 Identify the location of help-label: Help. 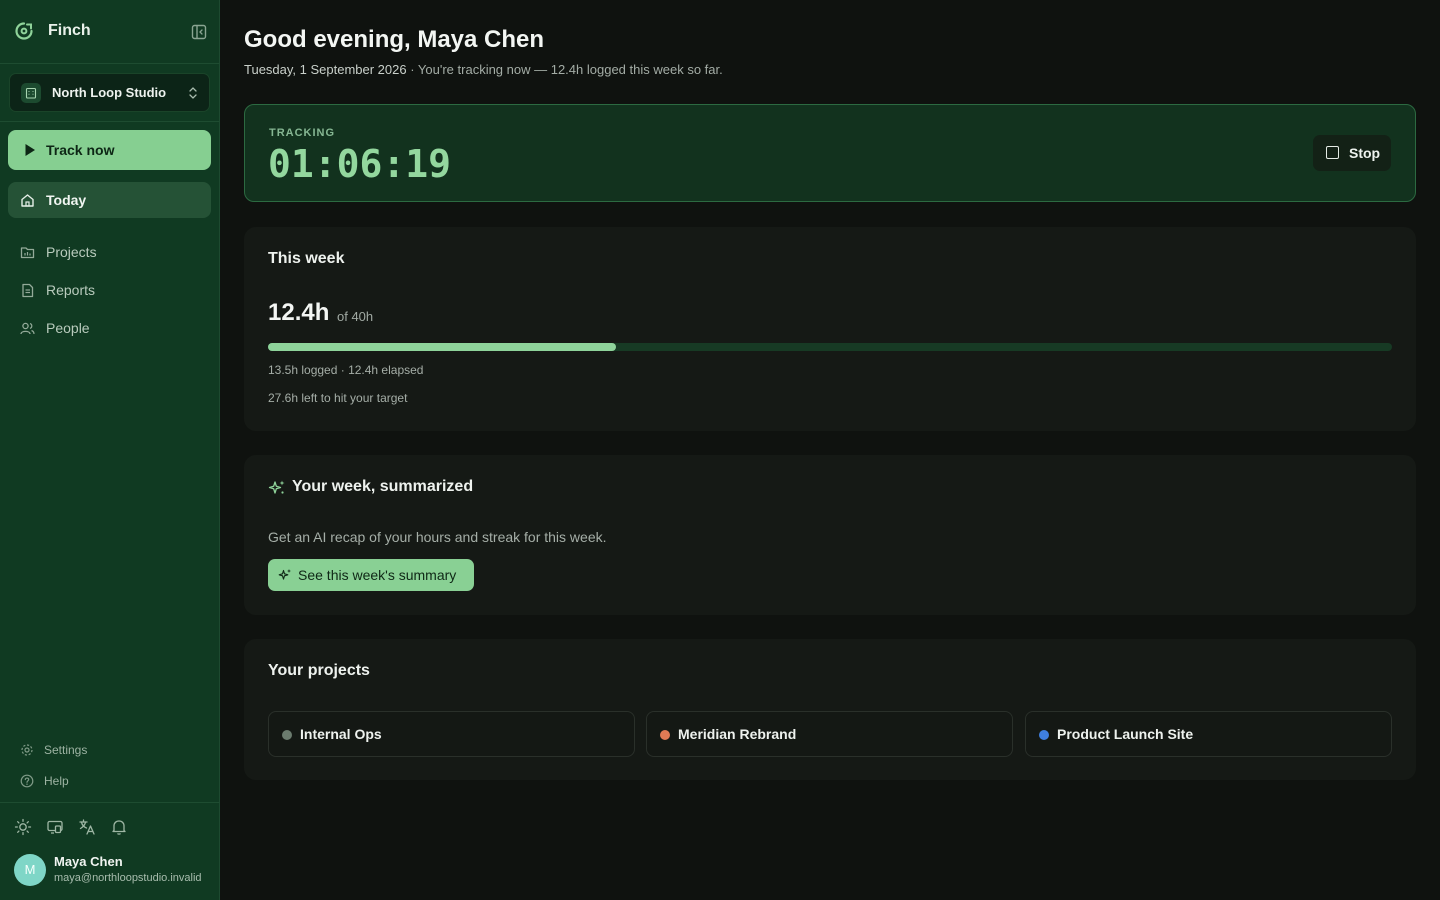
(56, 781).